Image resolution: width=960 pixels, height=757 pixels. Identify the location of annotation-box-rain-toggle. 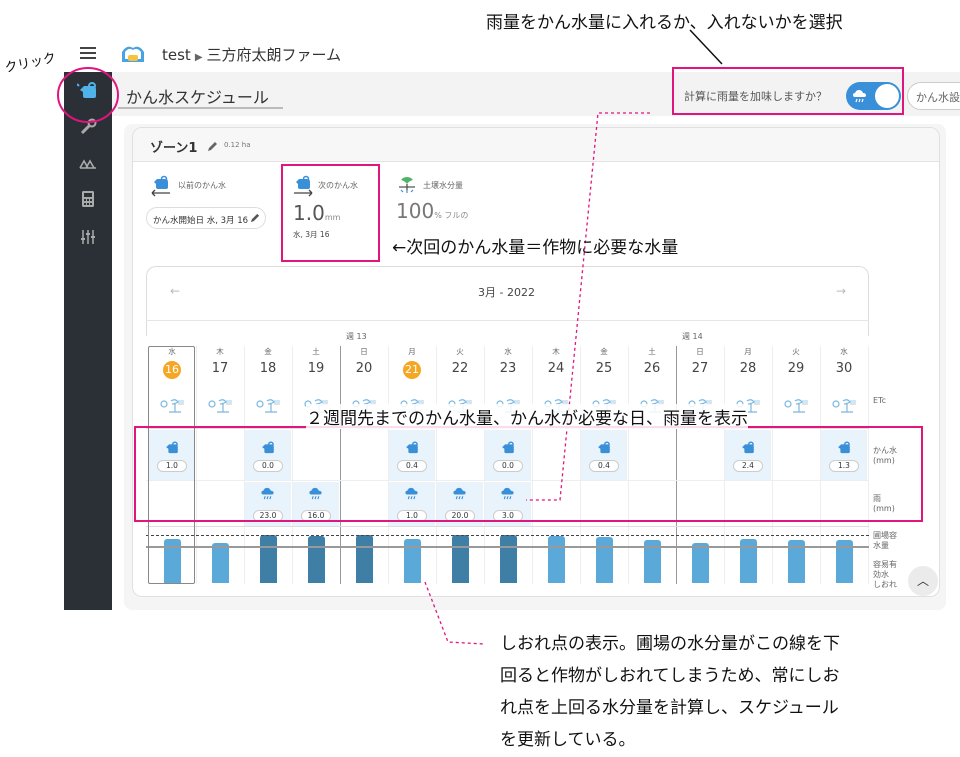
(788, 91).